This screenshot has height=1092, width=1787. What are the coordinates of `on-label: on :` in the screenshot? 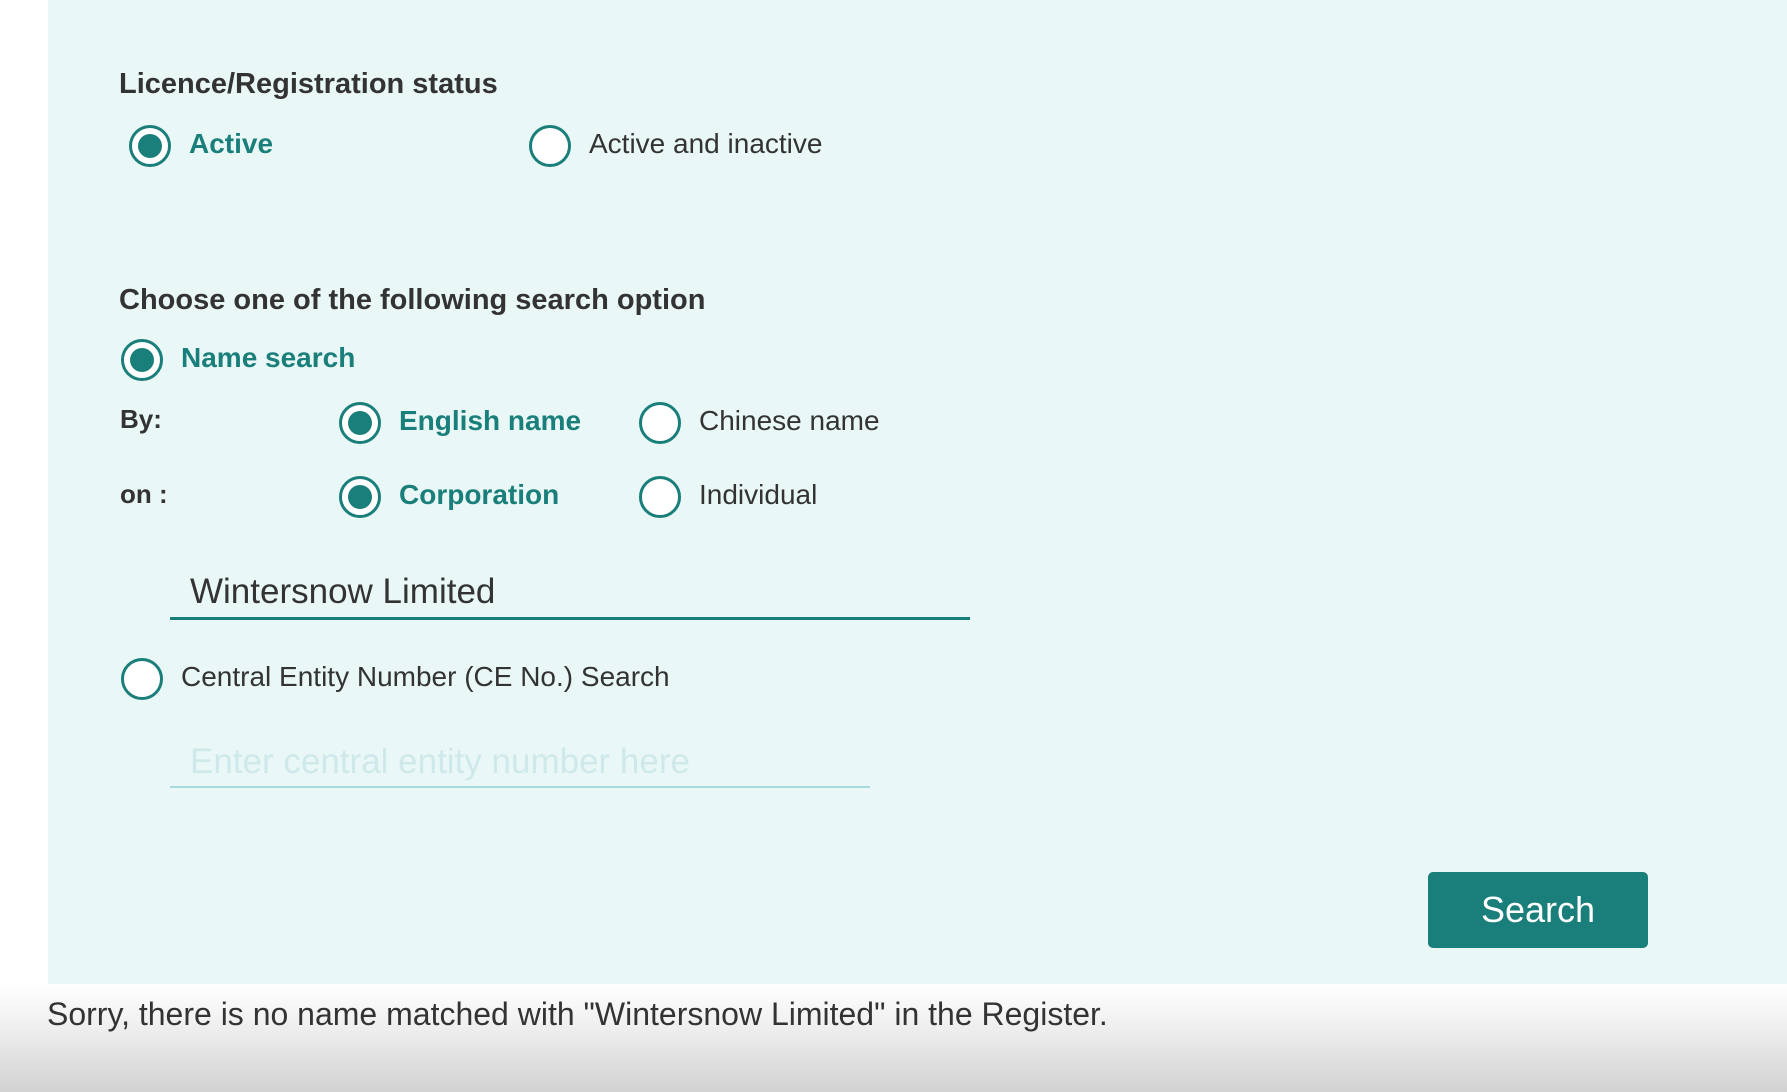 It's located at (144, 494).